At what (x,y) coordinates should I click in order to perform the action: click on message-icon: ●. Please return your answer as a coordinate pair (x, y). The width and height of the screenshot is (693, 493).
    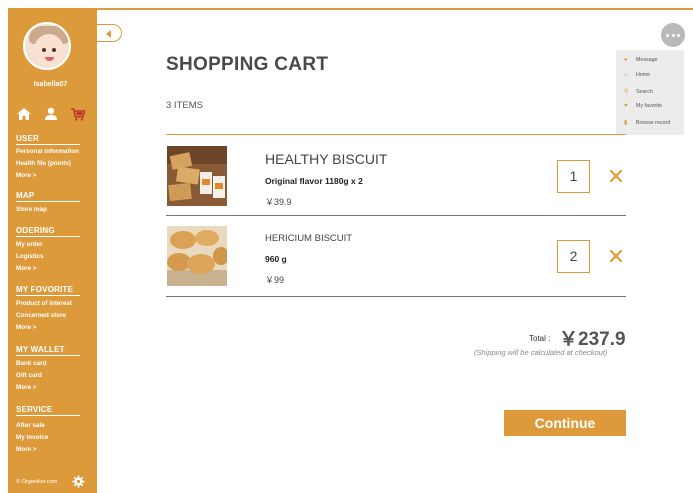
    Looking at the image, I should click on (626, 60).